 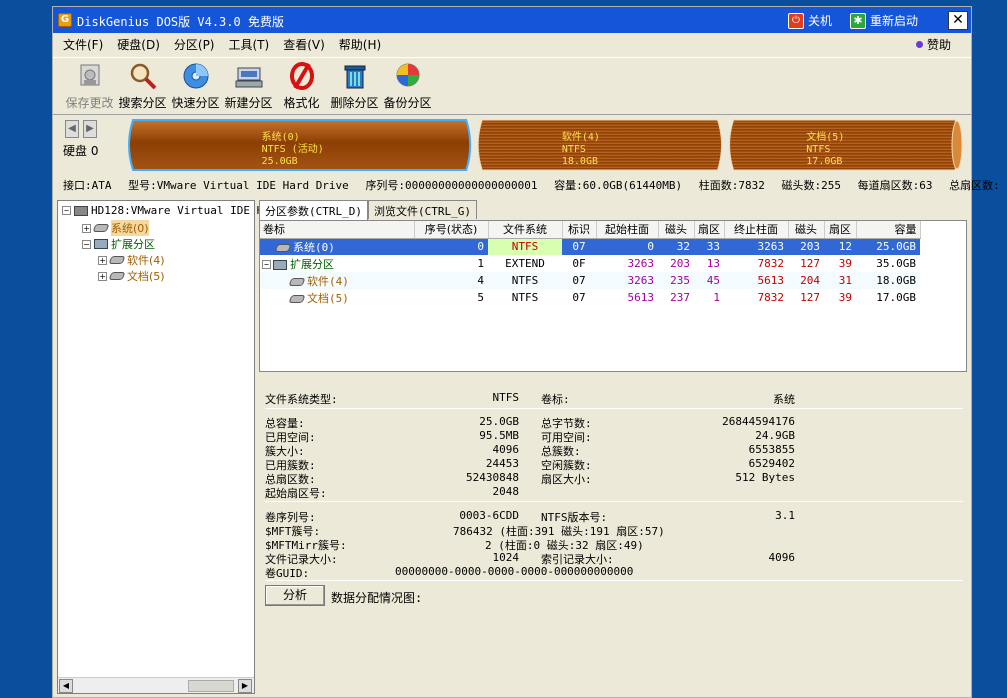 I want to click on analyze-button: 分析, so click(x=295, y=595).